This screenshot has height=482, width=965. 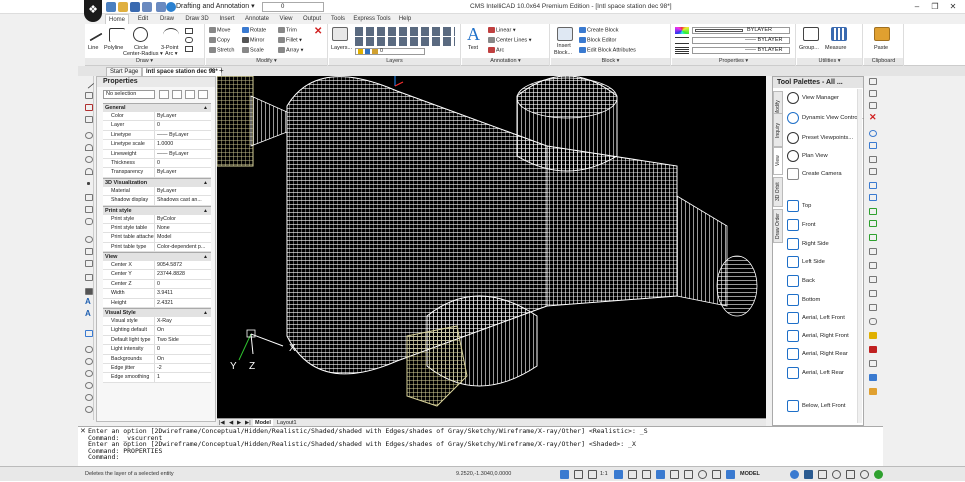 What do you see at coordinates (881, 48) in the screenshot?
I see `paste-button: Paste` at bounding box center [881, 48].